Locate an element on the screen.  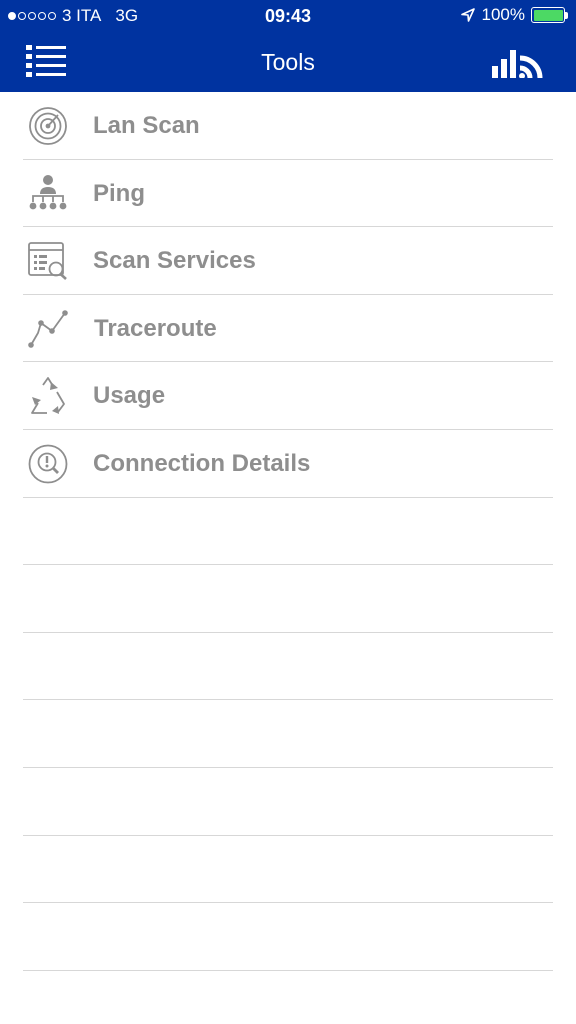
battery-icon is located at coordinates (549, 15).